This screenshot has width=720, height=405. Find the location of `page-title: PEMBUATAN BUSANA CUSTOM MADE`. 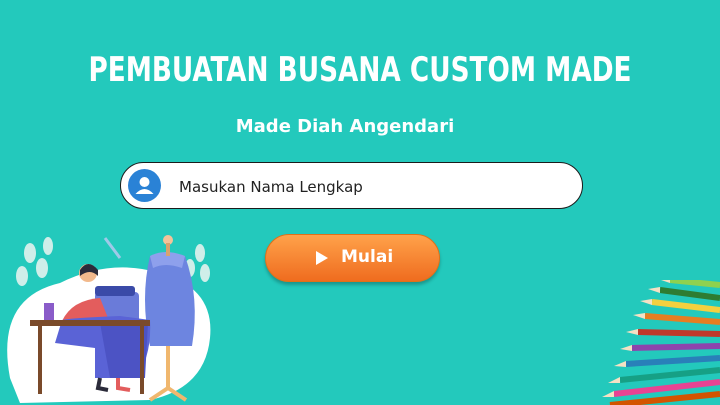

page-title: PEMBUATAN BUSANA CUSTOM MADE is located at coordinates (360, 70).